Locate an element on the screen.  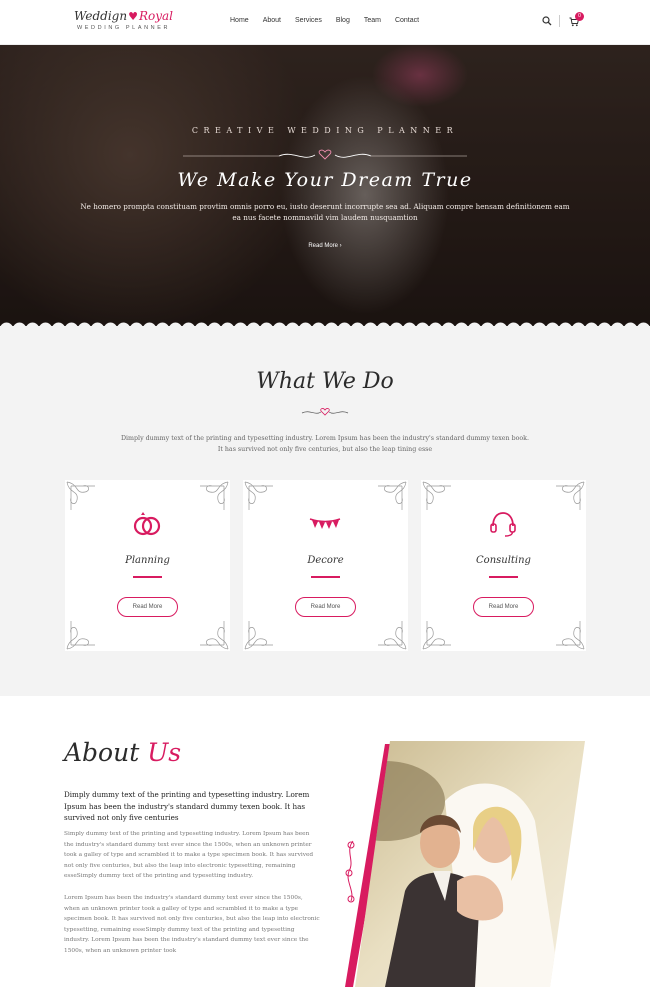
logo-wordmark: Weddign♥Royal is located at coordinates (129, 16).